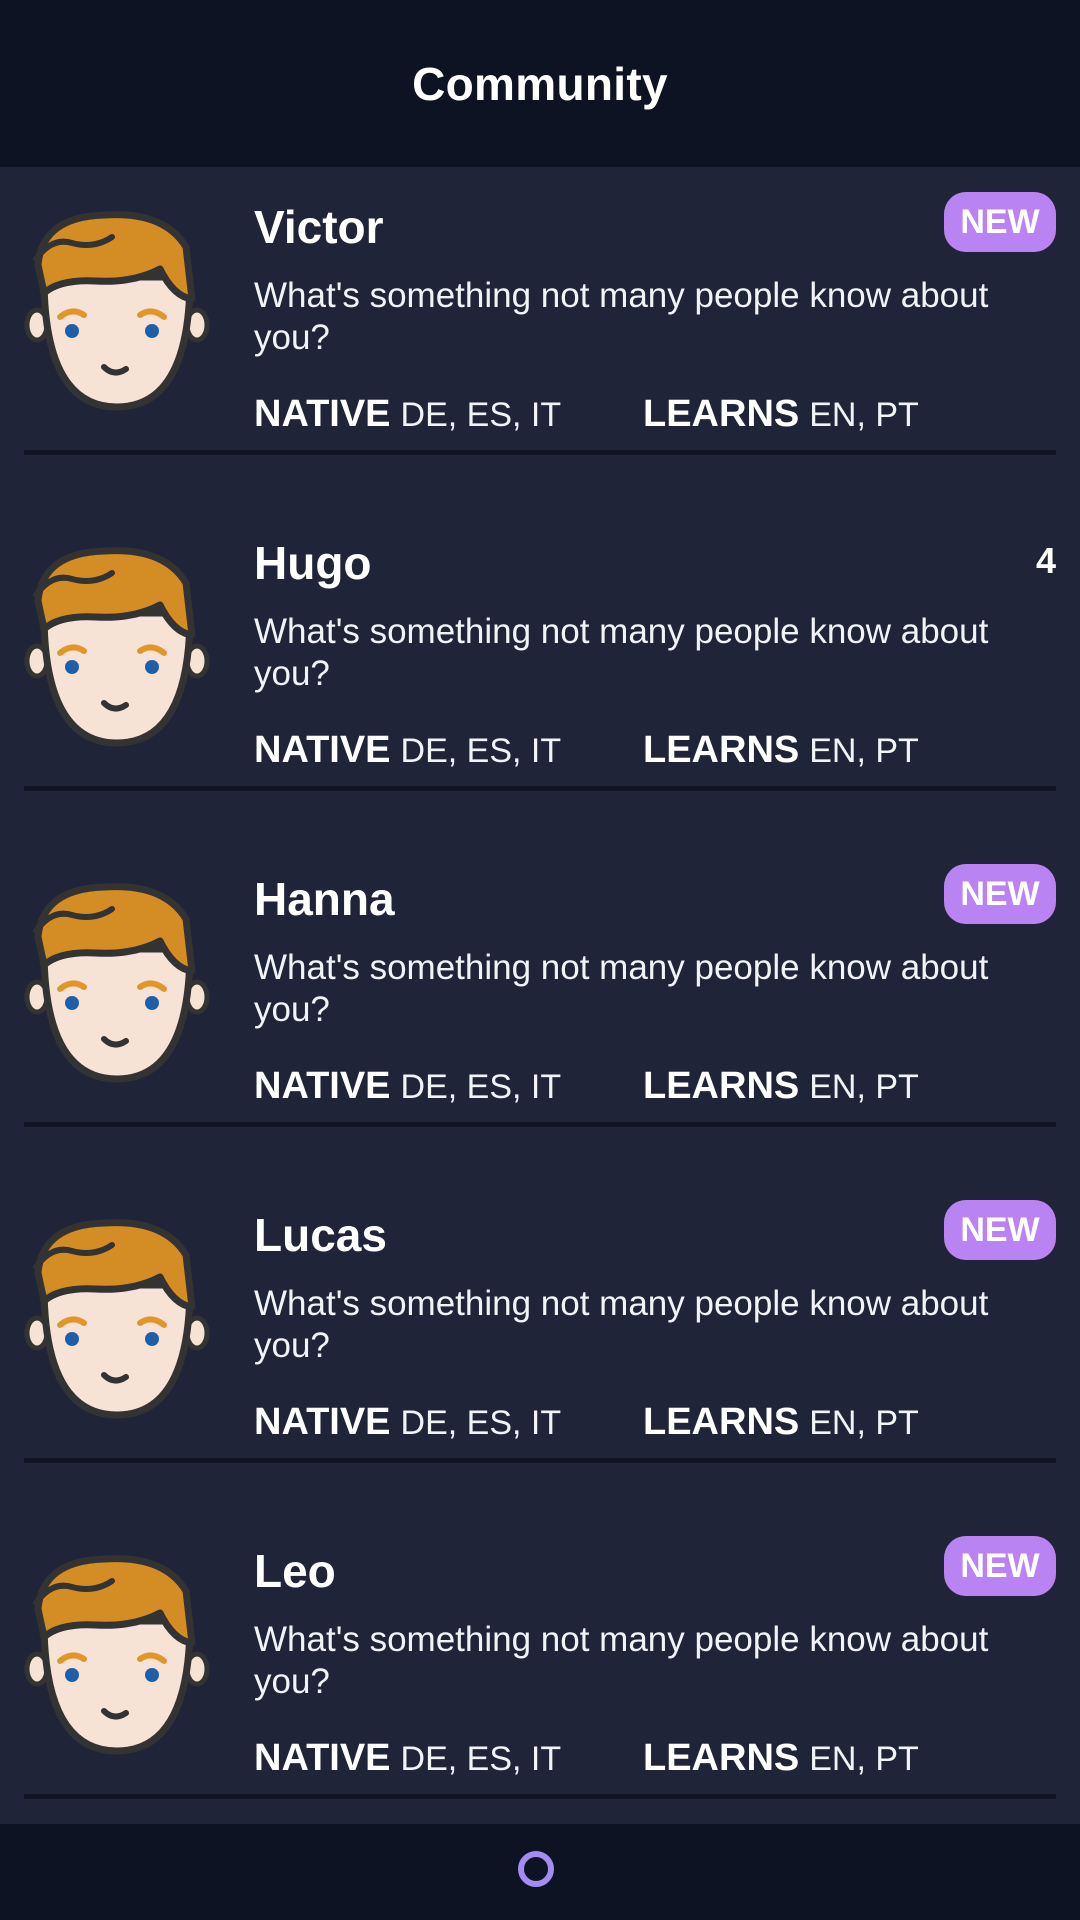  Describe the element at coordinates (320, 1235) in the screenshot. I see `user-name: Lucas` at that location.